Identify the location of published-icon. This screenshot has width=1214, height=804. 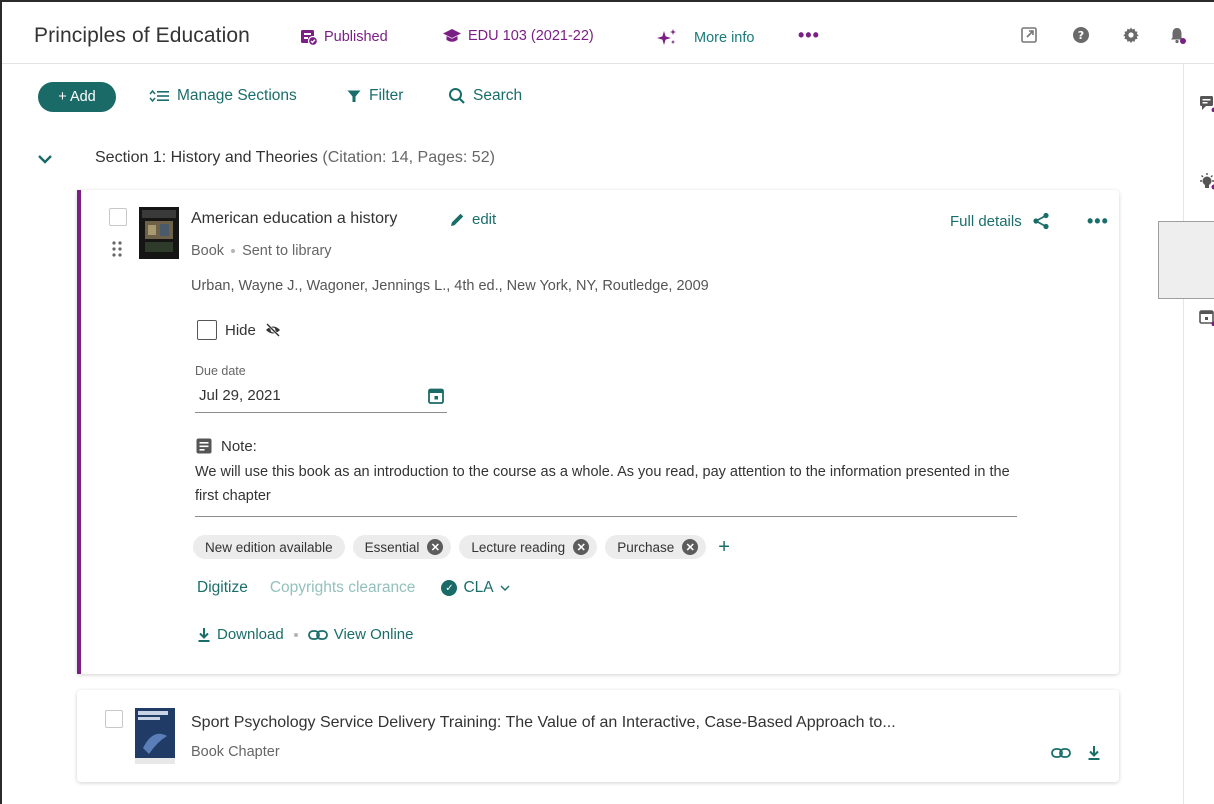
(309, 38).